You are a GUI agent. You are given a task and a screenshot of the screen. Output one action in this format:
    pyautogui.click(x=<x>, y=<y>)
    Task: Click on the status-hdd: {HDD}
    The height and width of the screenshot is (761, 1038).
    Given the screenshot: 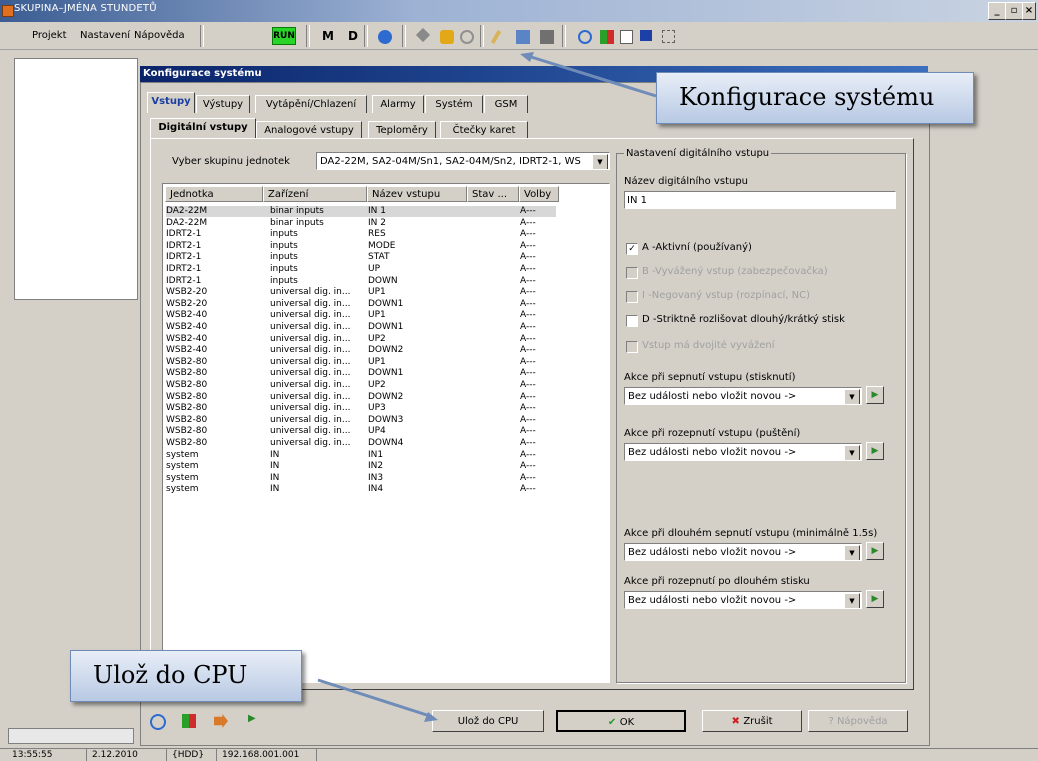 What is the action you would take?
    pyautogui.click(x=192, y=755)
    